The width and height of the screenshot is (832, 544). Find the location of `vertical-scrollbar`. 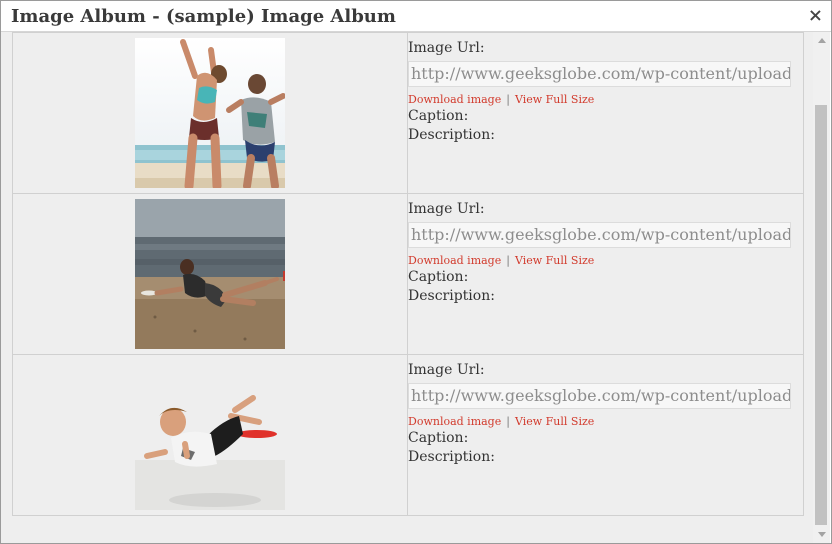

vertical-scrollbar is located at coordinates (821, 287).